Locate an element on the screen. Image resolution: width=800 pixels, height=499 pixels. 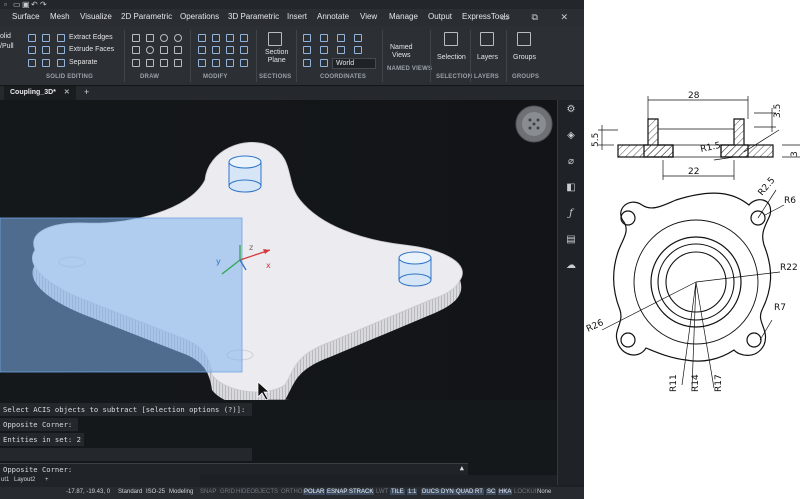
ortho-toggle: ORTHO is located at coordinates (292, 492).